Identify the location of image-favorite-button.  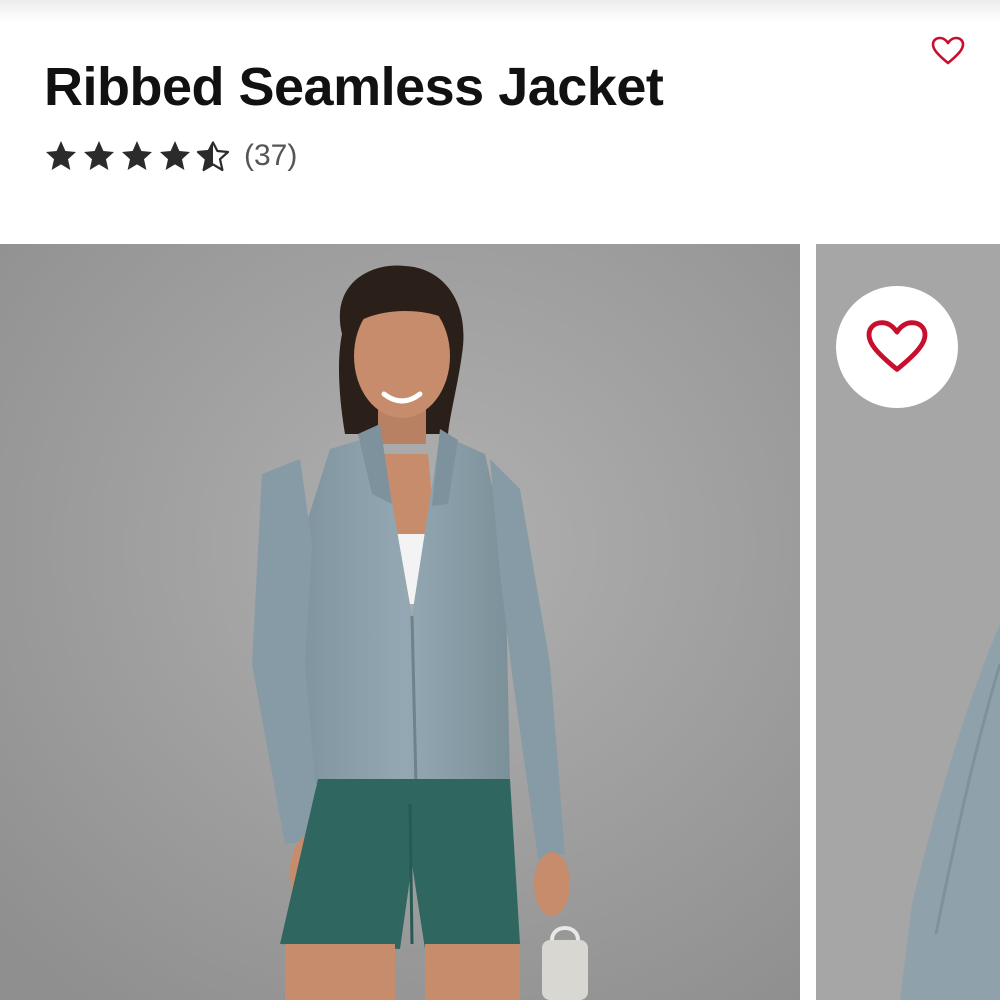
(897, 347).